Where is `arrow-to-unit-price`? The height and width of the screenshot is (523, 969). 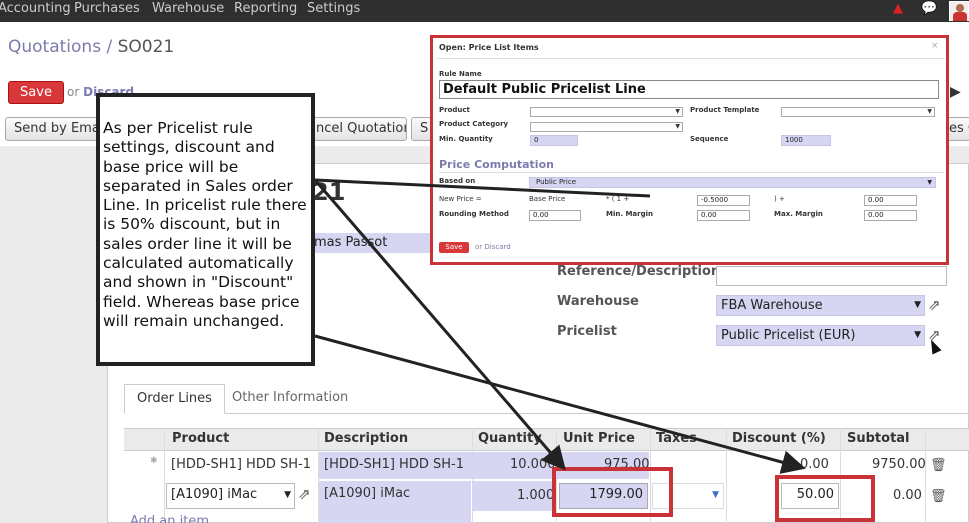
arrow-to-unit-price is located at coordinates (439, 325).